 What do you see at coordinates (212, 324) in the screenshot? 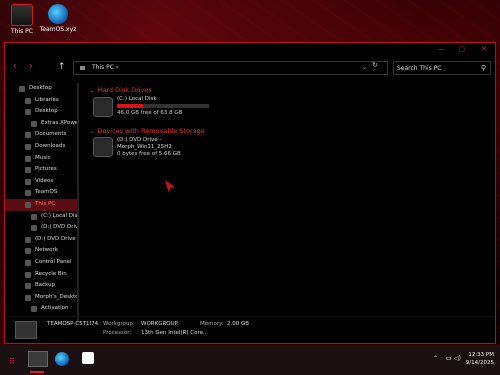
I see `memory-label: Memory:` at bounding box center [212, 324].